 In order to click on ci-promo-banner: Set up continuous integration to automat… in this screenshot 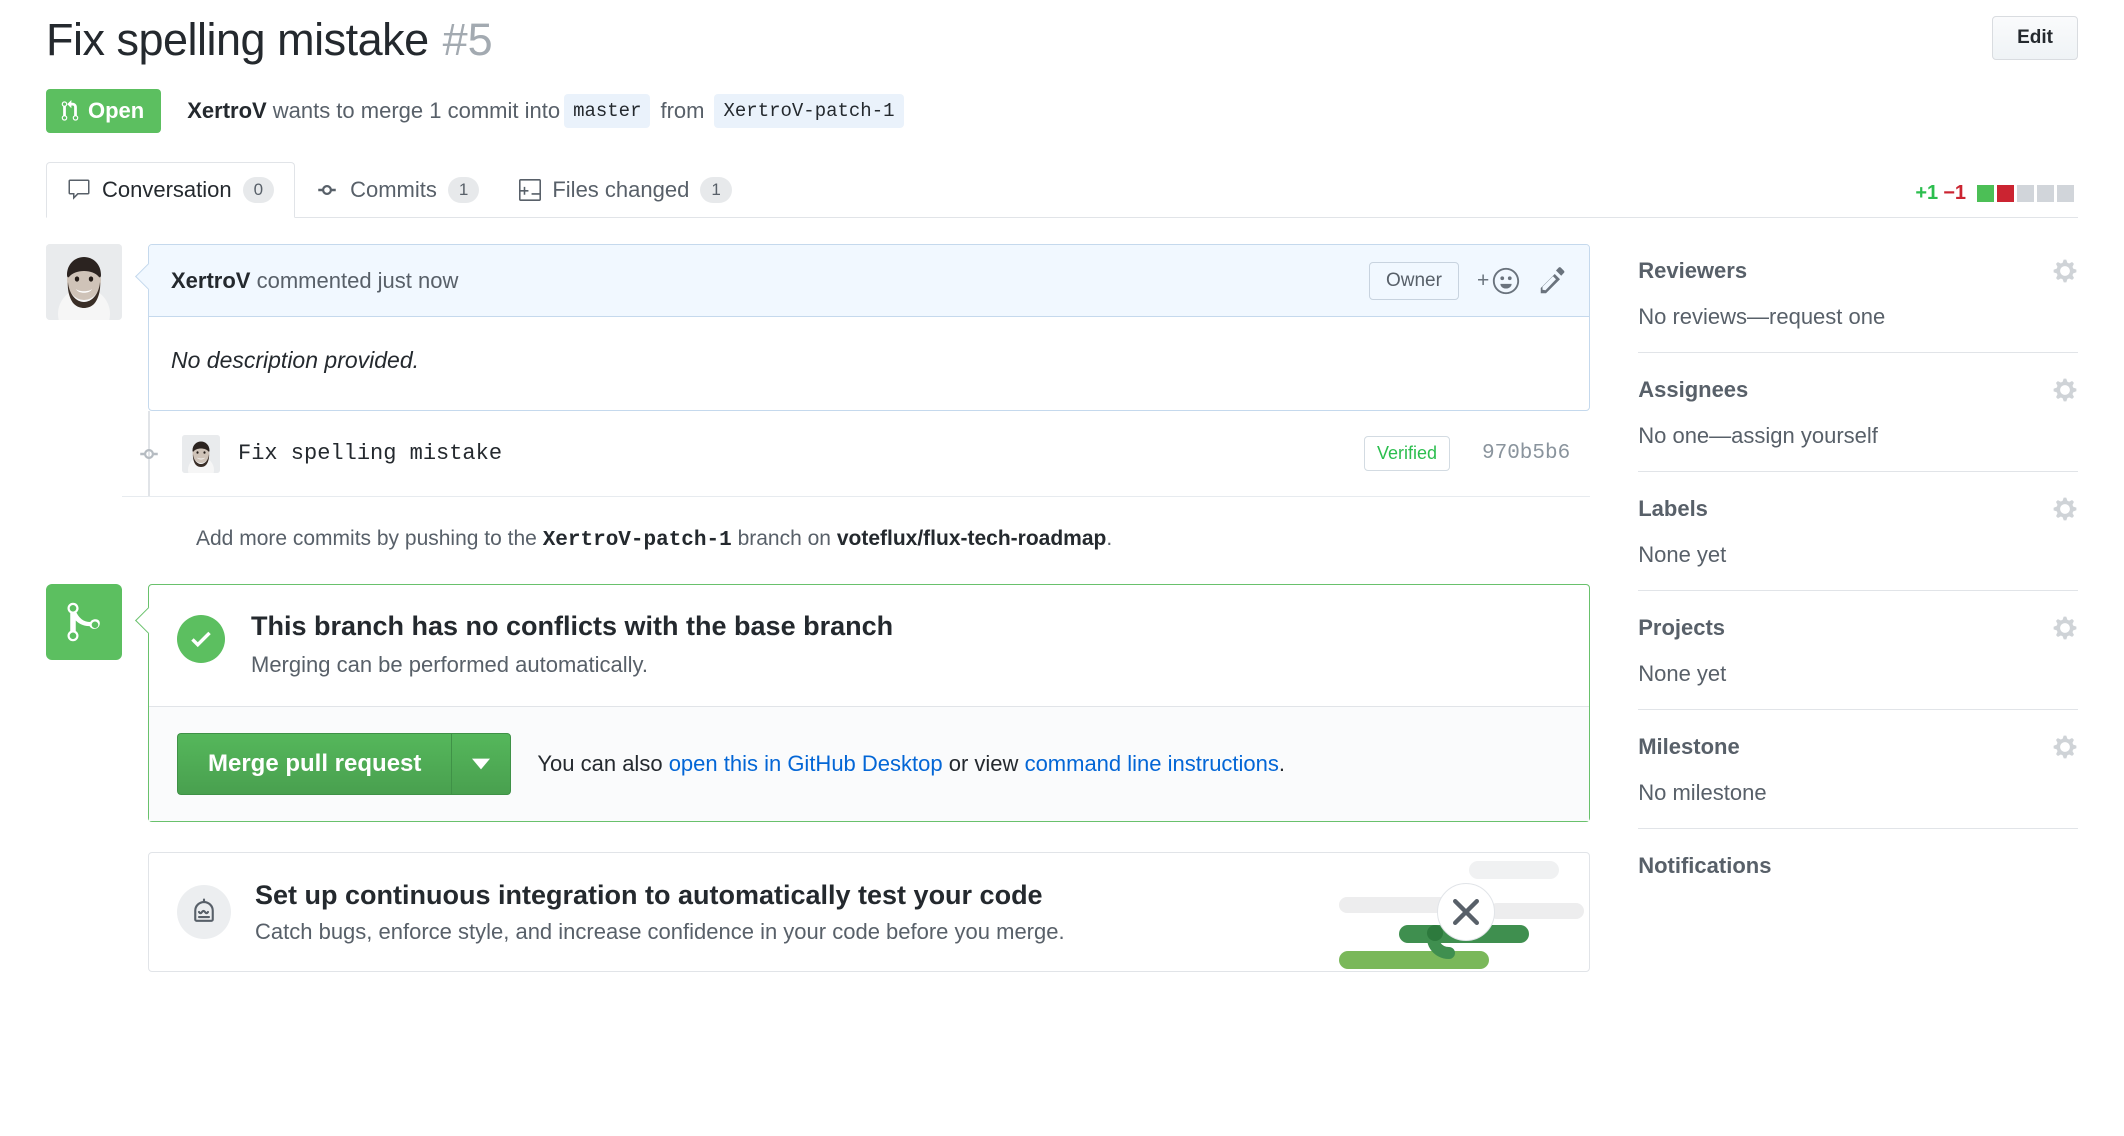, I will do `click(869, 912)`.